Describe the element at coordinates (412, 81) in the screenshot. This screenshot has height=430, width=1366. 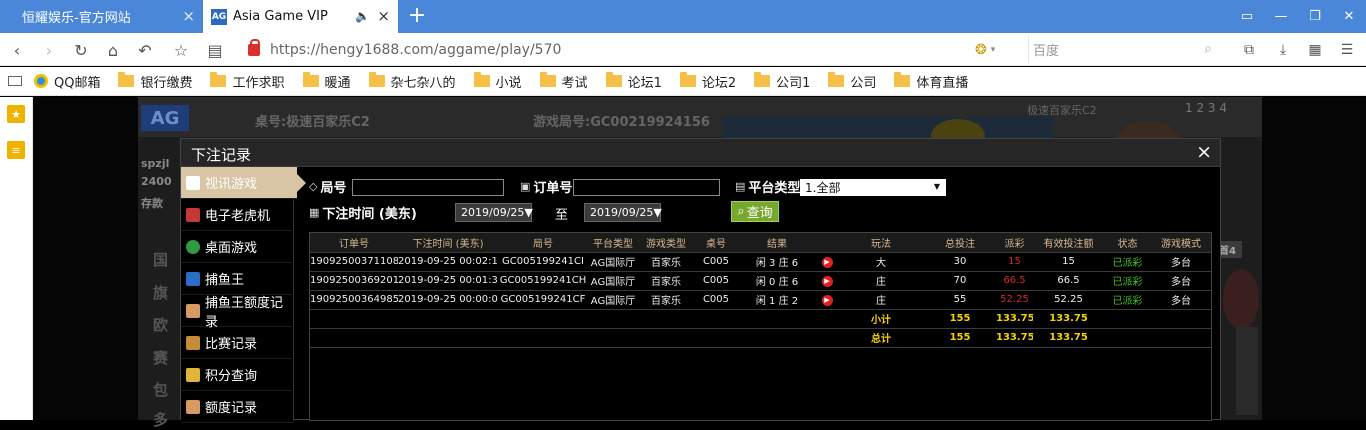
I see `bookmark-folder: 杂七杂八的` at that location.